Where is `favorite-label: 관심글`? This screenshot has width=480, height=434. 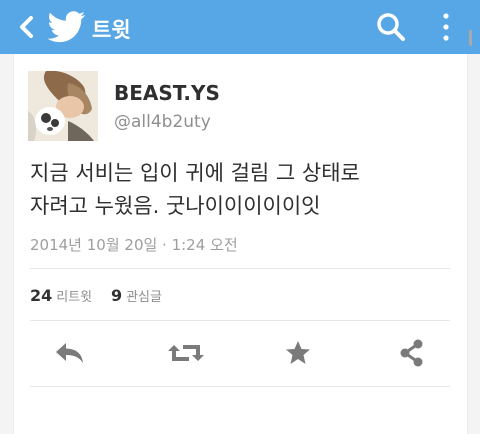 favorite-label: 관심글 is located at coordinates (144, 297).